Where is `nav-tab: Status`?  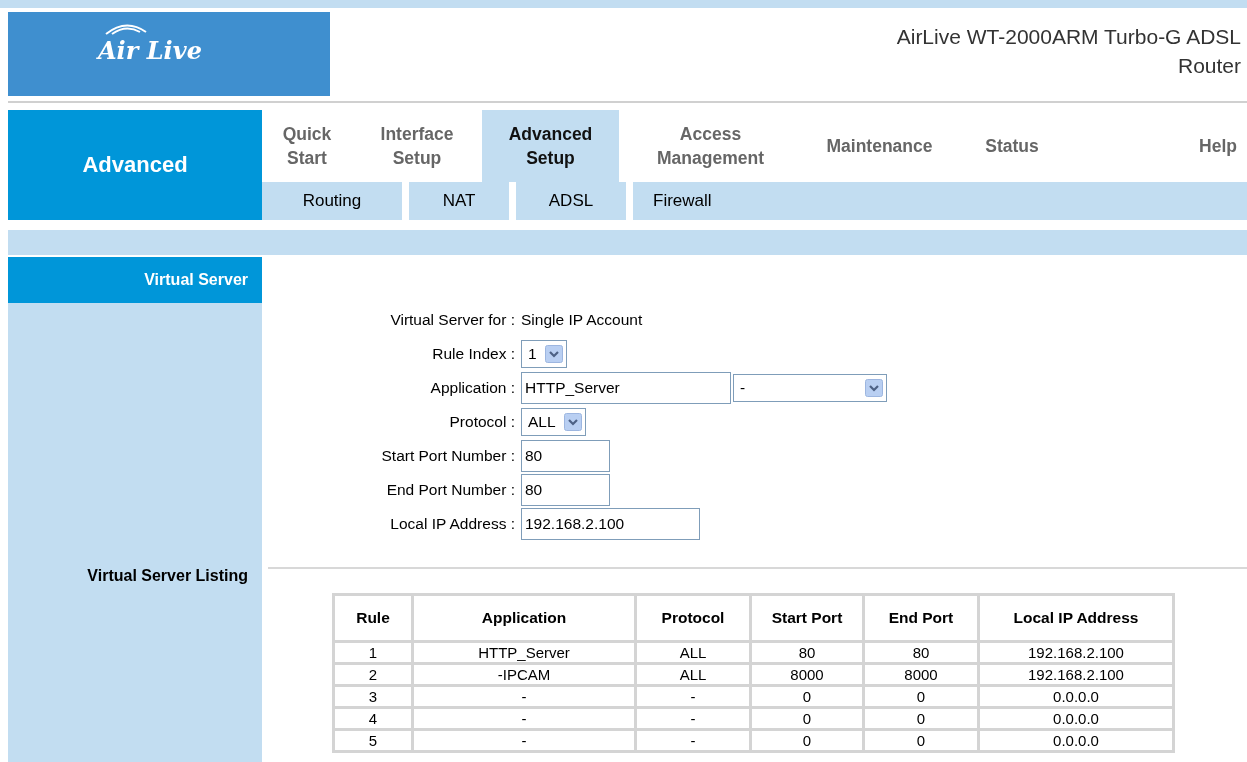
nav-tab: Status is located at coordinates (1012, 146).